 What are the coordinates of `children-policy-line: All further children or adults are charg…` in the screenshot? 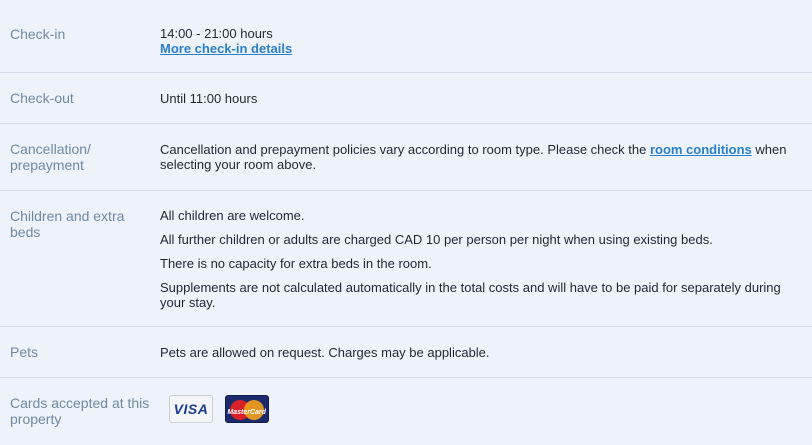 It's located at (436, 239).